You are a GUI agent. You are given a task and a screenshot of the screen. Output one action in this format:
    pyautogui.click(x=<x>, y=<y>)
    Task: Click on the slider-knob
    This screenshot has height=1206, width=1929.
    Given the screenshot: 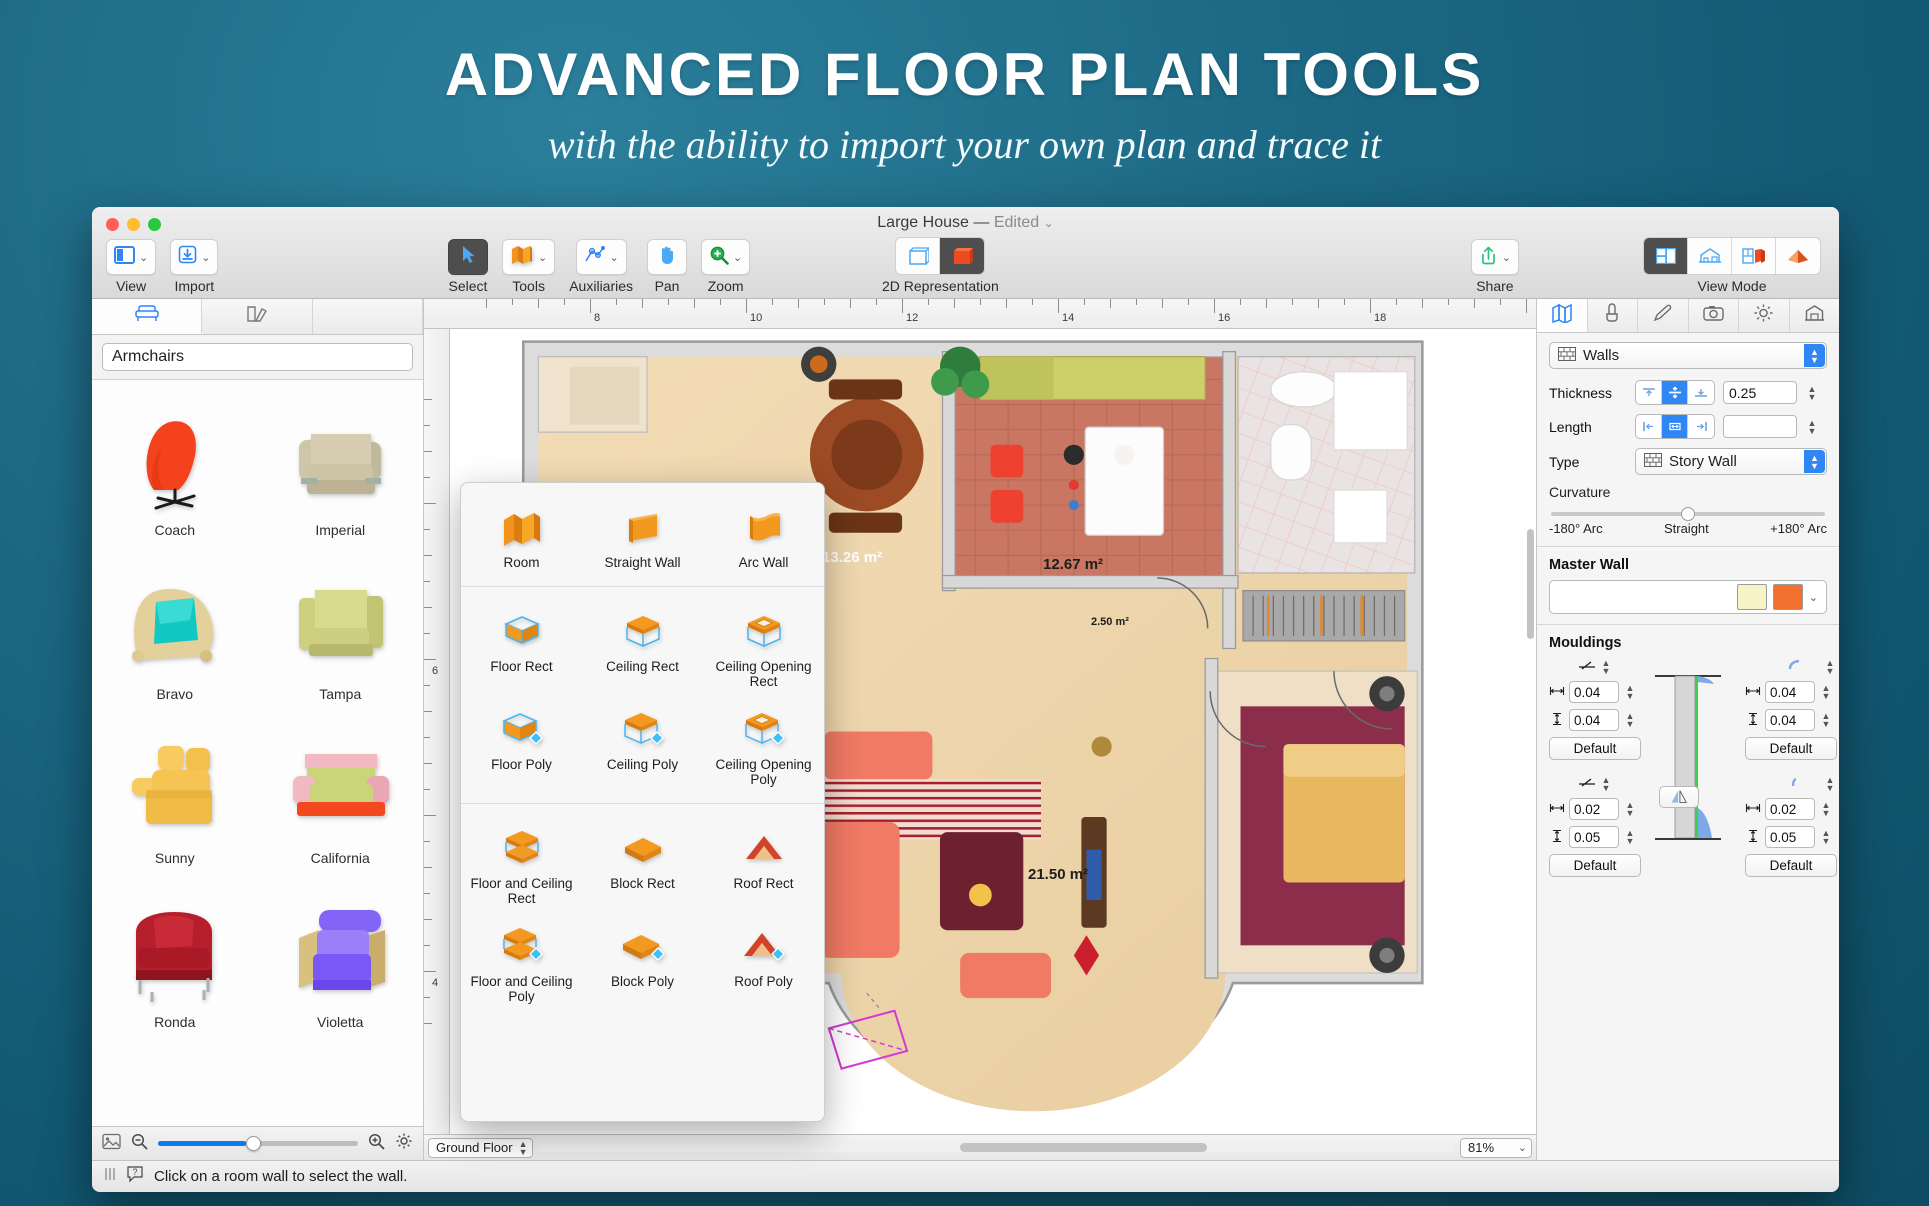 What is the action you would take?
    pyautogui.click(x=253, y=1143)
    